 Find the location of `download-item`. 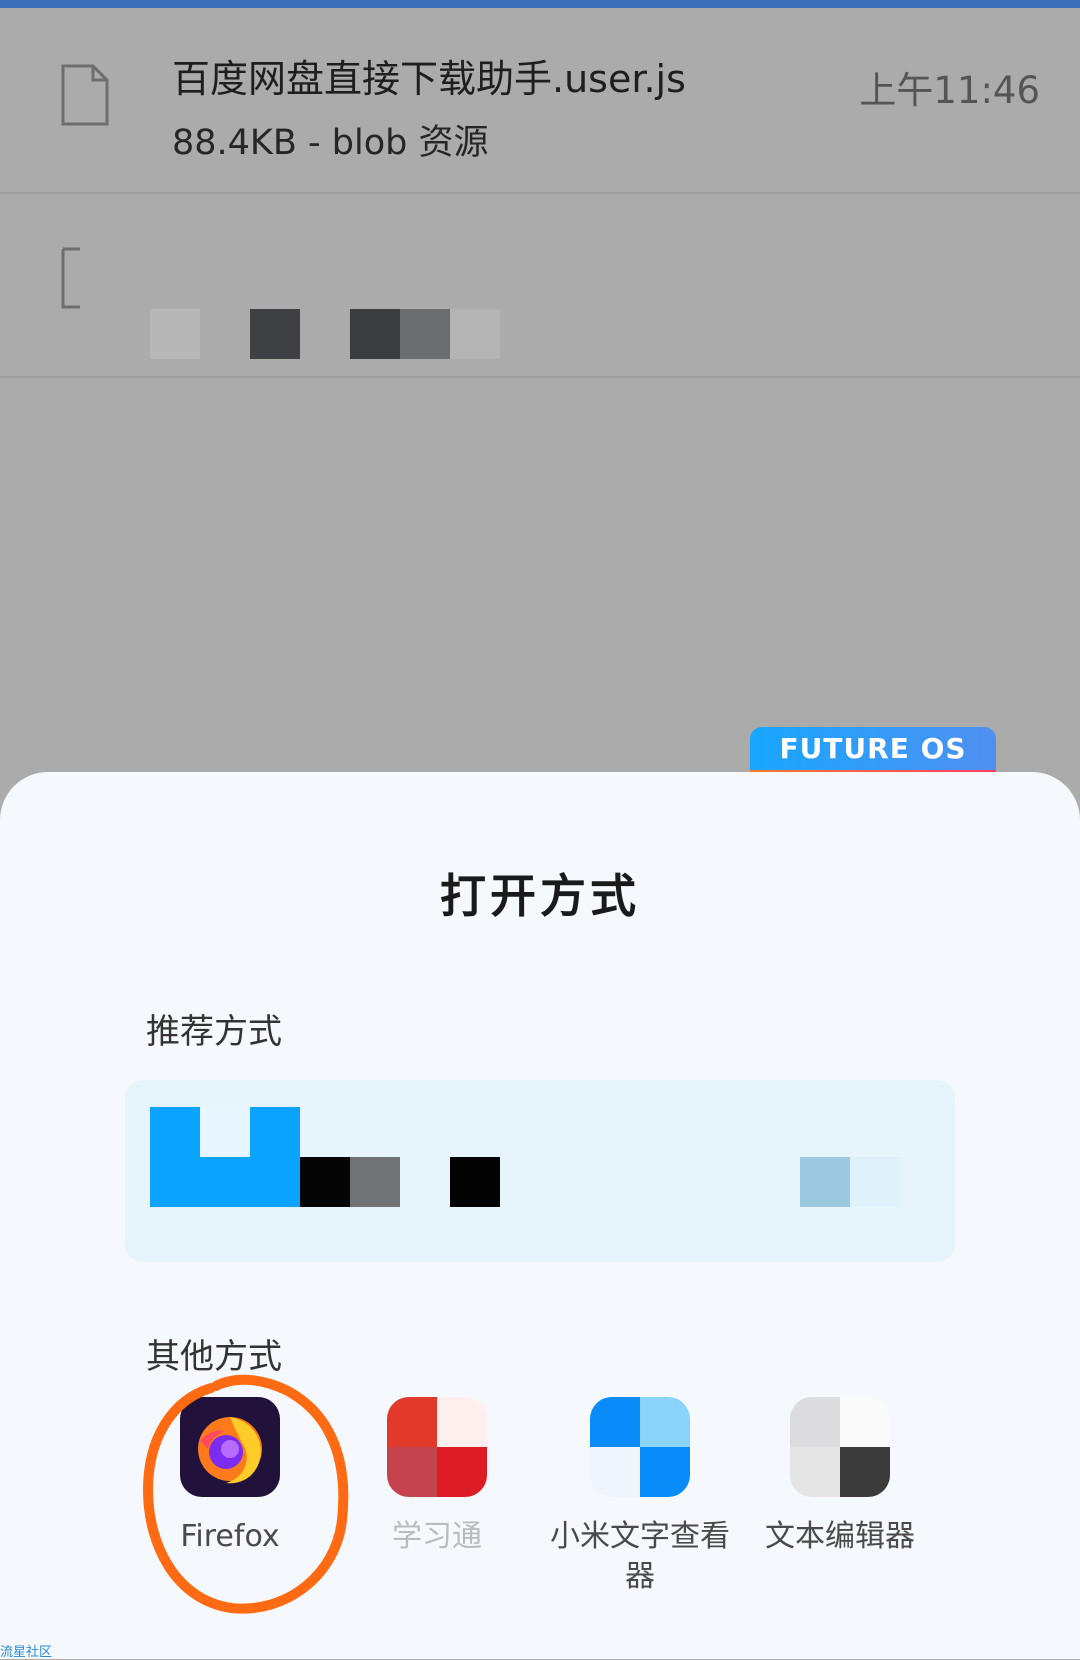

download-item is located at coordinates (540, 286).